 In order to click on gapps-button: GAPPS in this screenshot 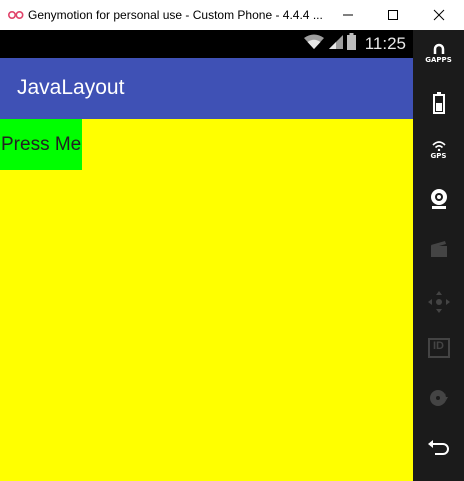, I will do `click(438, 53)`.